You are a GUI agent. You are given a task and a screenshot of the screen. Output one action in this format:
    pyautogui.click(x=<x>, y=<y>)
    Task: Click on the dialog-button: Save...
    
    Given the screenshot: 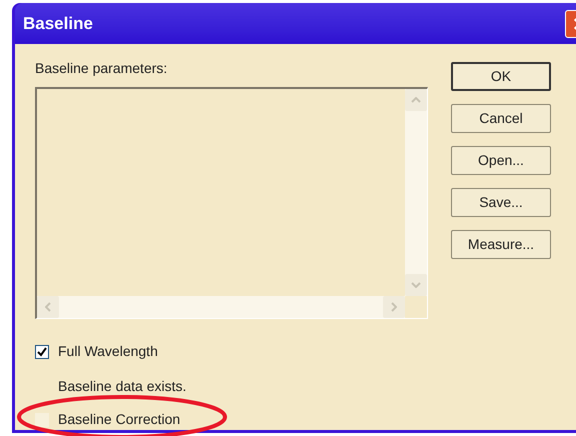 What is the action you would take?
    pyautogui.click(x=501, y=202)
    